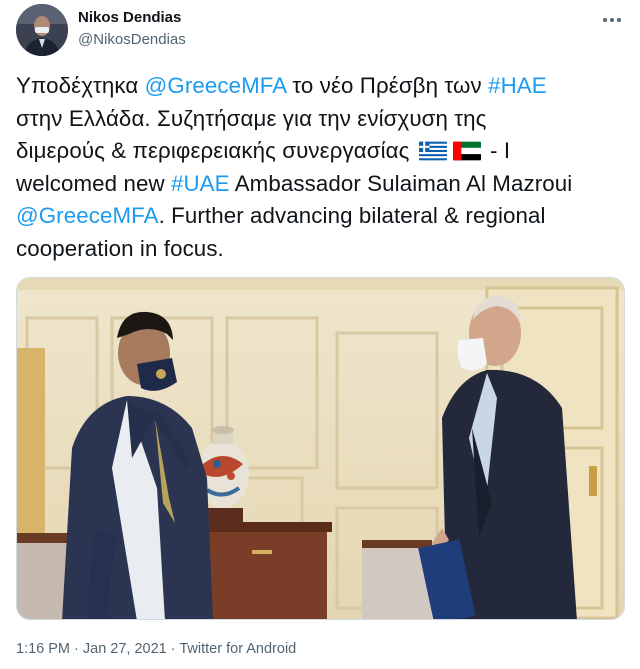  I want to click on author-handle: @NikosDendias, so click(132, 39).